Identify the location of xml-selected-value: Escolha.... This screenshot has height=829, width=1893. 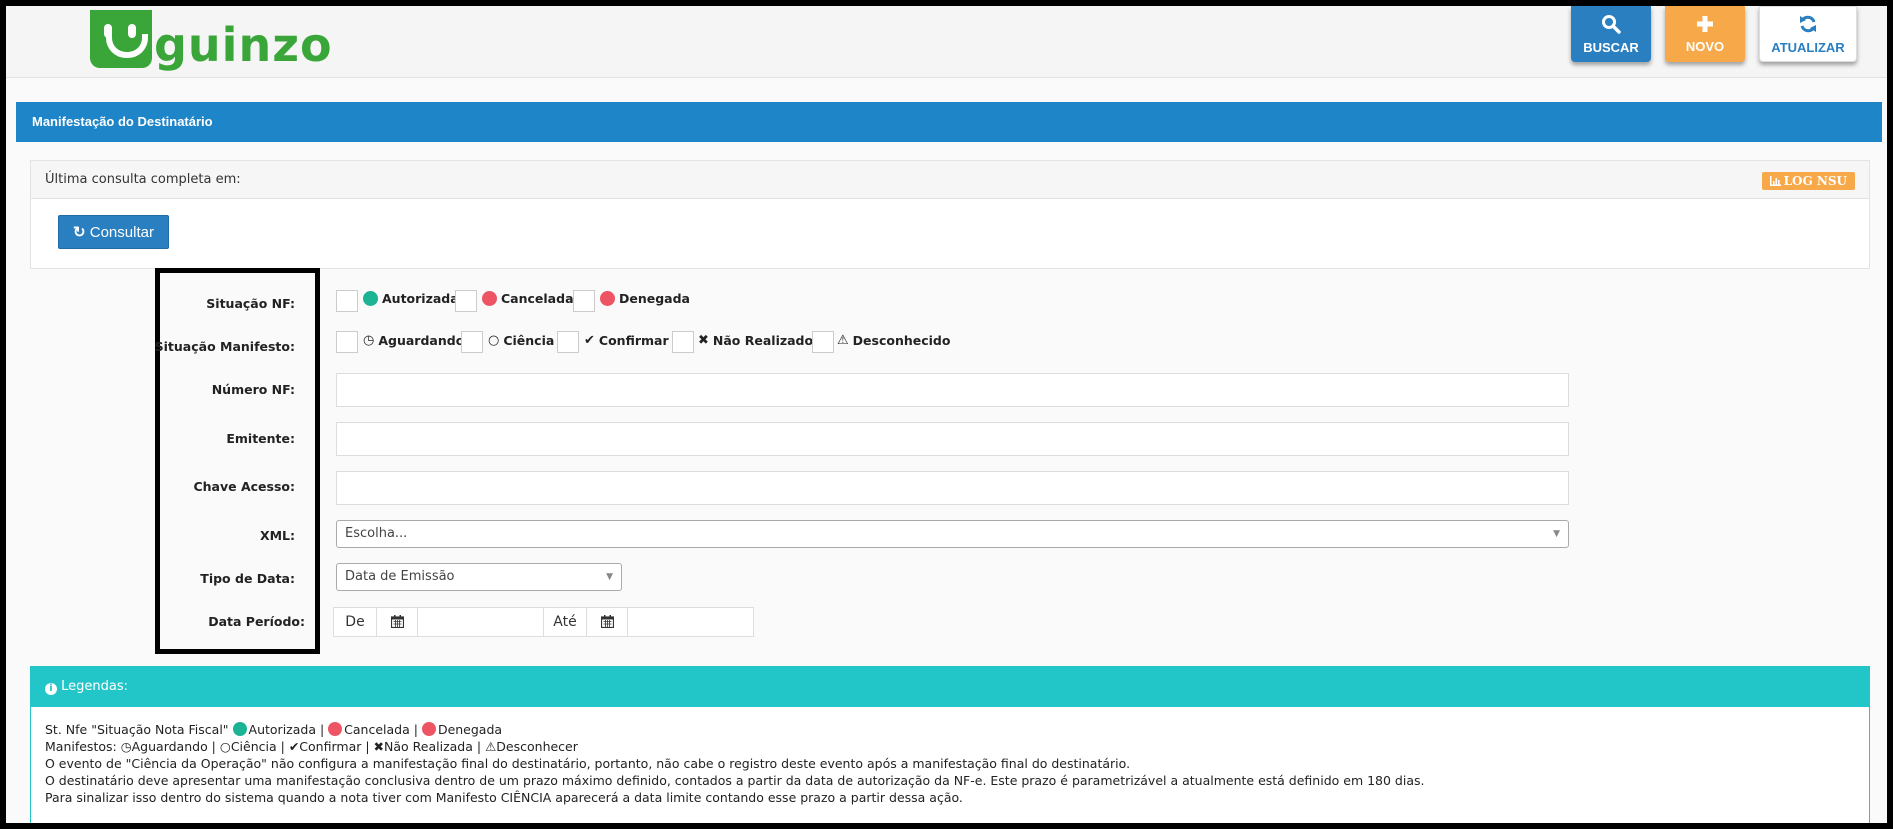
(376, 533).